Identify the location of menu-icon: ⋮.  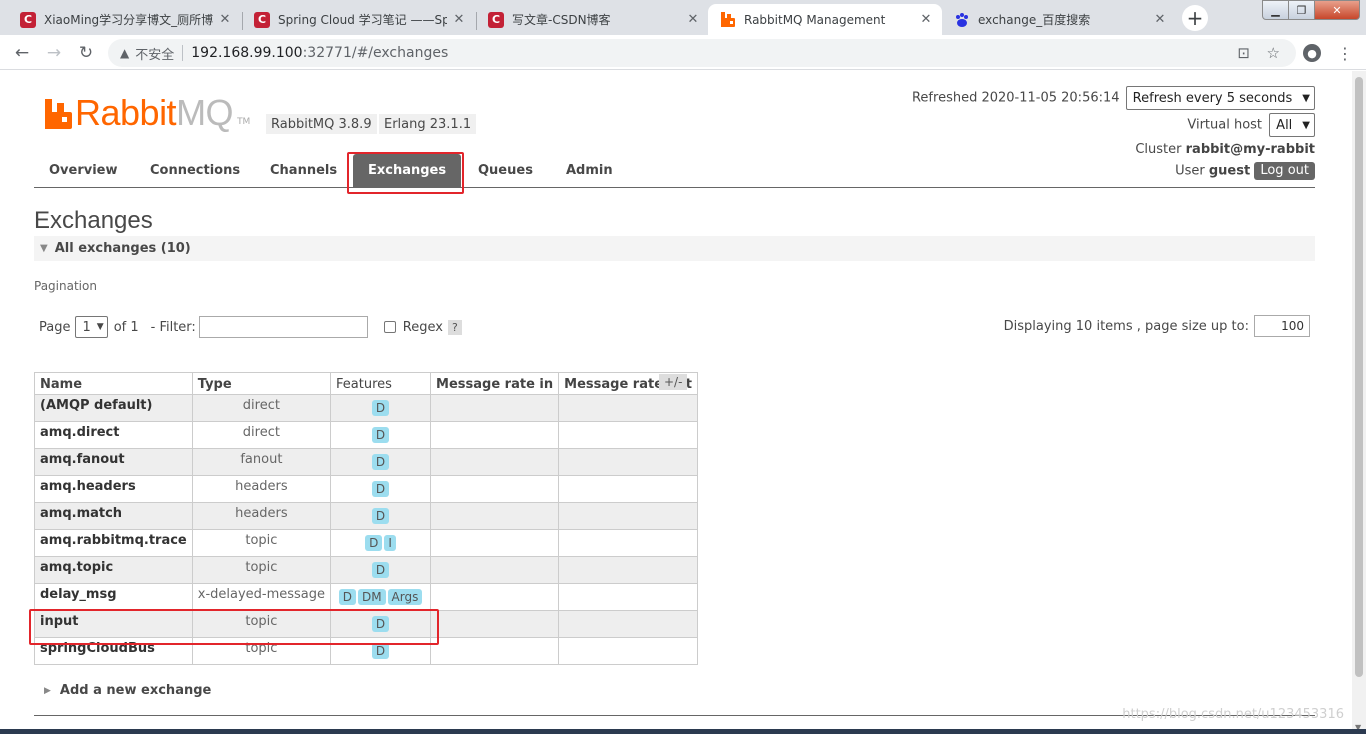
(1345, 53).